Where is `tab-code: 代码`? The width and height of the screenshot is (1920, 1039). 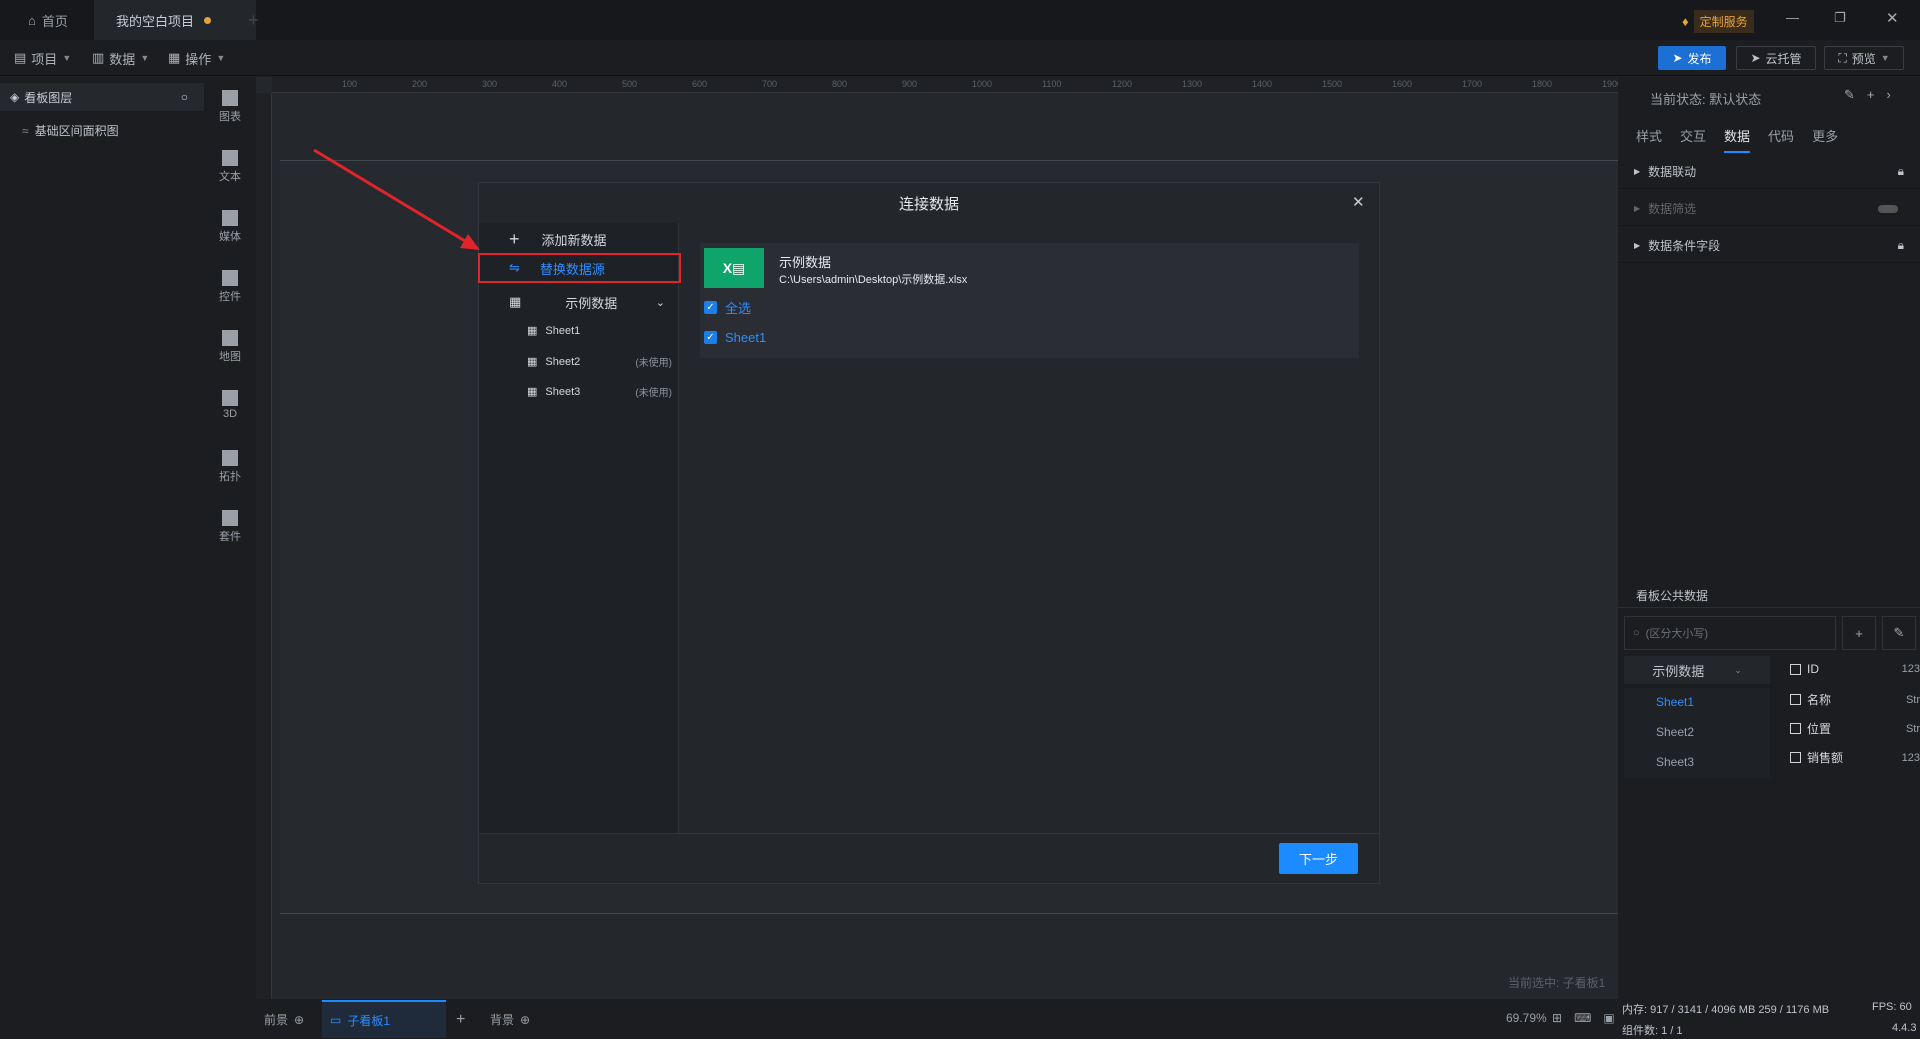
tab-code: 代码 is located at coordinates (1781, 139).